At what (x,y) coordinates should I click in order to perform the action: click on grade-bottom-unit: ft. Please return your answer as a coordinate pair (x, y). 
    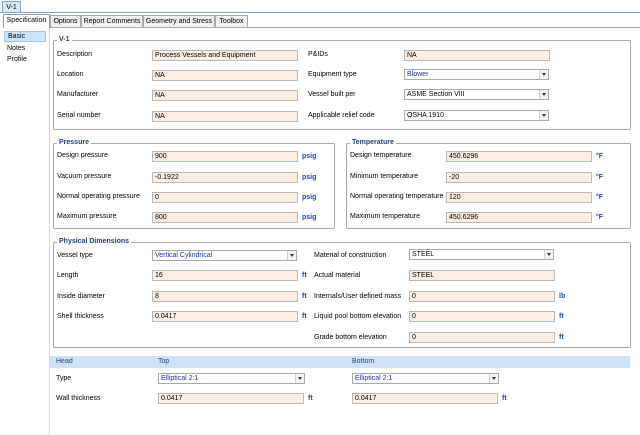
    Looking at the image, I should click on (561, 337).